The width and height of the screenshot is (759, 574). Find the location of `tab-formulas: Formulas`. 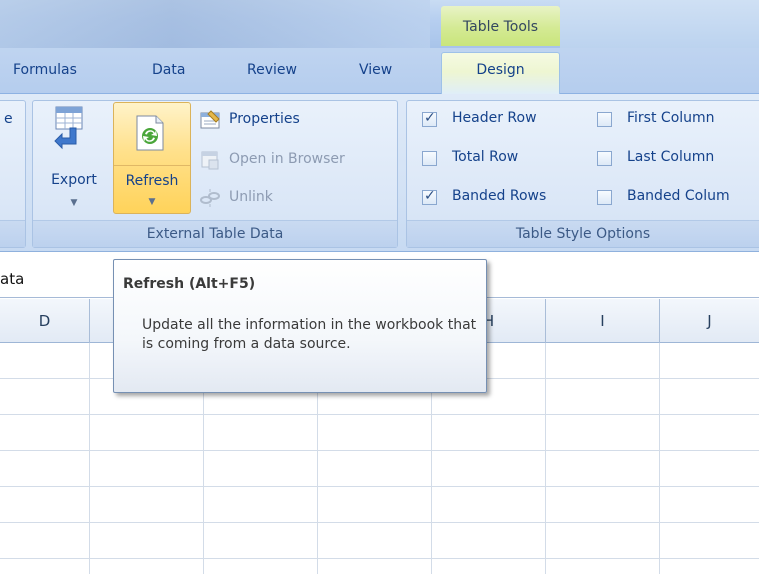

tab-formulas: Formulas is located at coordinates (45, 70).